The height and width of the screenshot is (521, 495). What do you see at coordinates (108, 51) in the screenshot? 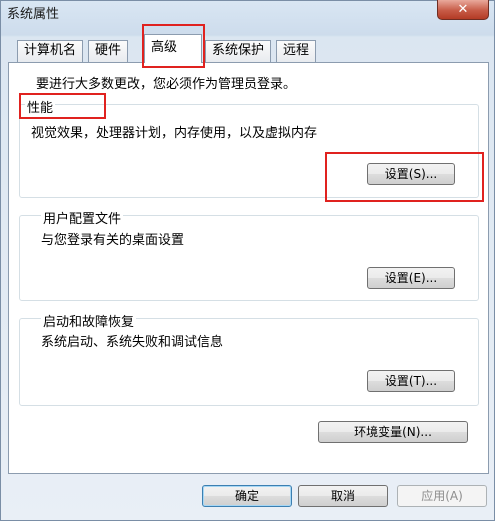
I see `tab-hardware: 硬件` at bounding box center [108, 51].